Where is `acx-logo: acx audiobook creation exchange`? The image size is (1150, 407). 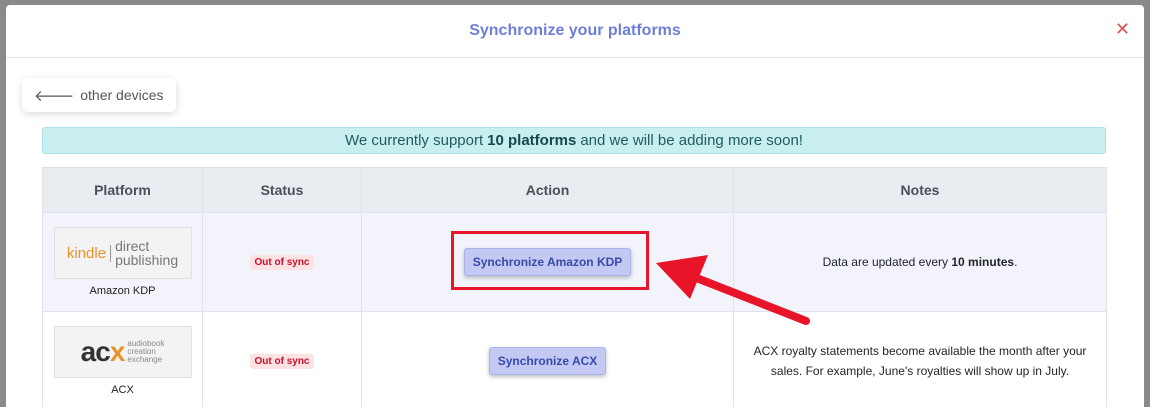 acx-logo: acx audiobook creation exchange is located at coordinates (122, 352).